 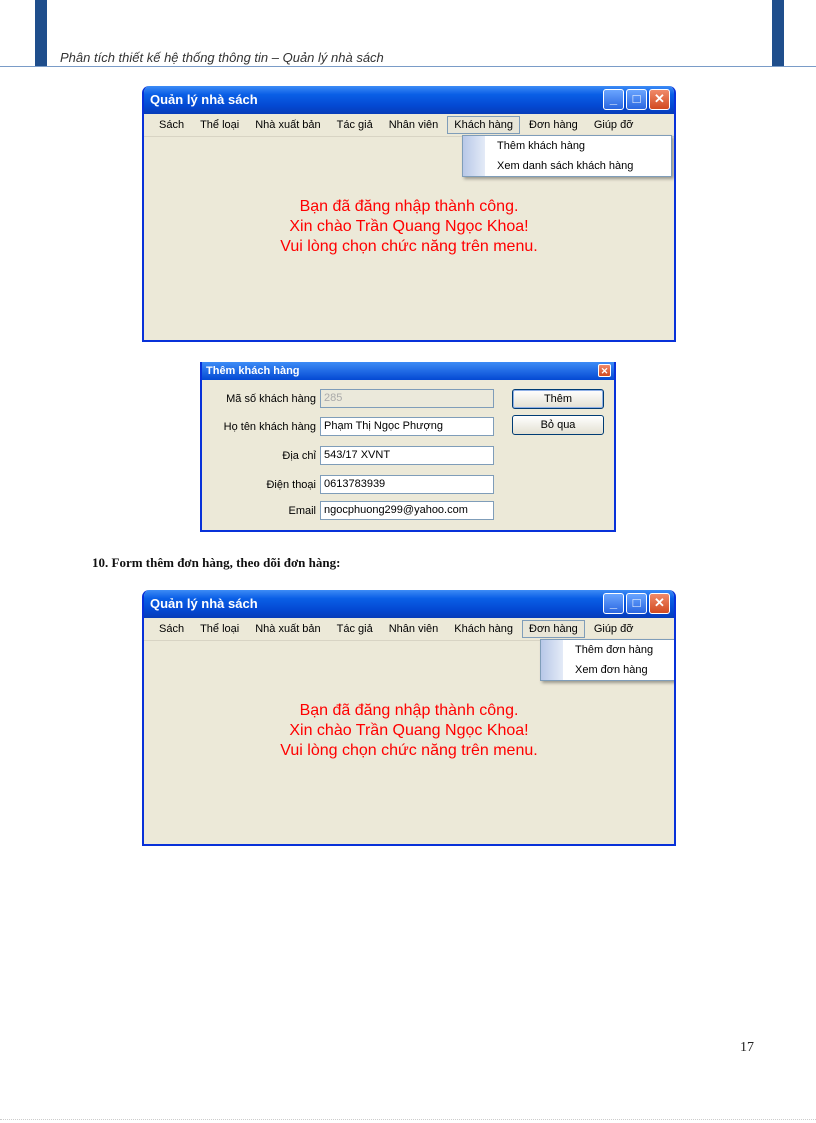 What do you see at coordinates (408, 66) in the screenshot?
I see `header-rule` at bounding box center [408, 66].